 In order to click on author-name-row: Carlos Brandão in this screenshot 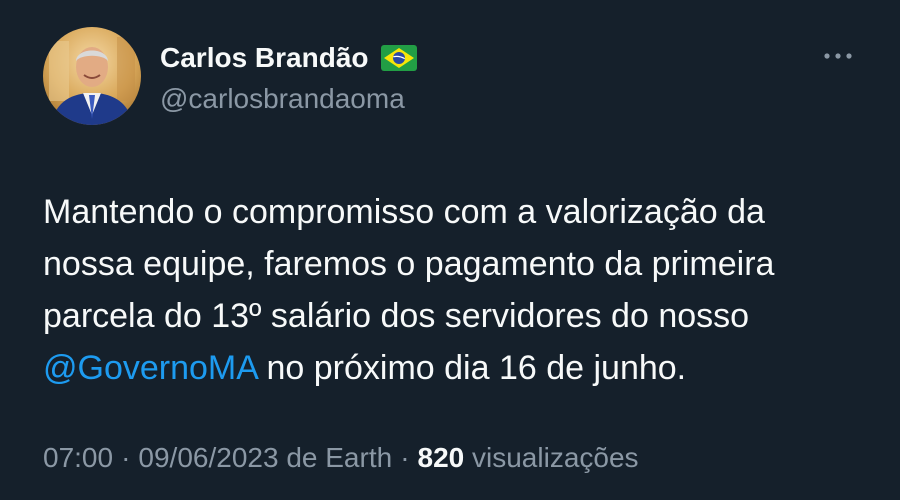, I will do `click(288, 58)`.